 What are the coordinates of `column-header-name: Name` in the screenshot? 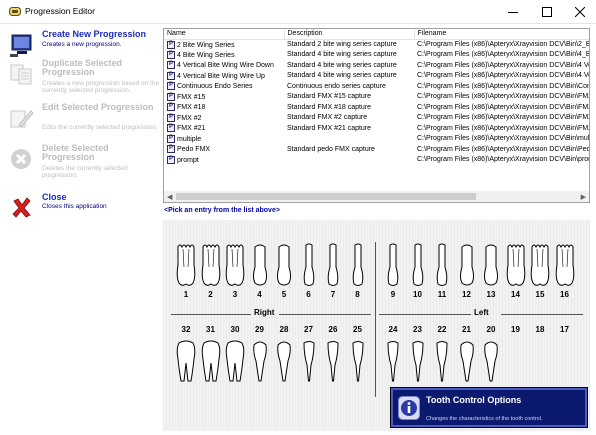 It's located at (224, 34).